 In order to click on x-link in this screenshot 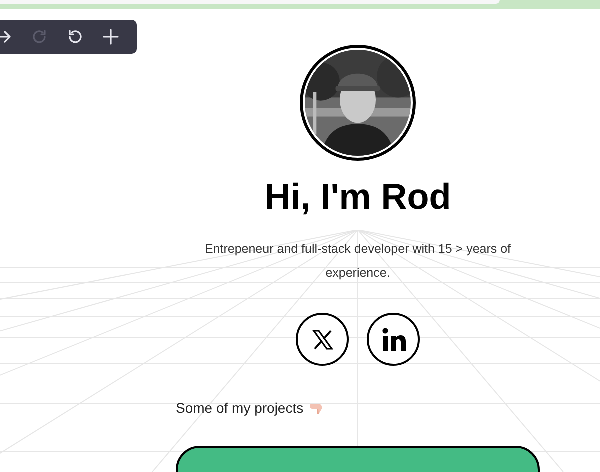, I will do `click(322, 339)`.